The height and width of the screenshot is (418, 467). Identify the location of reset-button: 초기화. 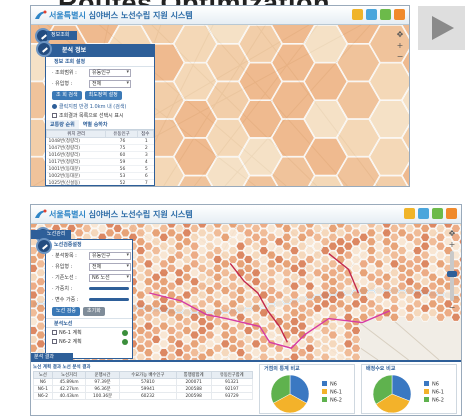
(94, 311).